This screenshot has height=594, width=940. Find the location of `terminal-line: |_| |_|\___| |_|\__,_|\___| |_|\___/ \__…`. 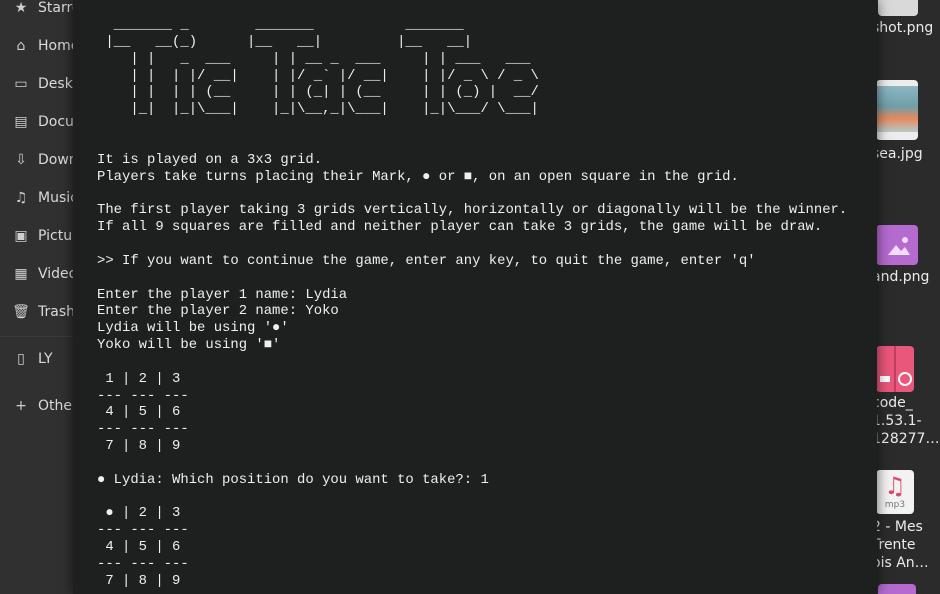

terminal-line: |_| |_|\___| |_|\__,_|\___| |_|\___/ \__… is located at coordinates (318, 109).